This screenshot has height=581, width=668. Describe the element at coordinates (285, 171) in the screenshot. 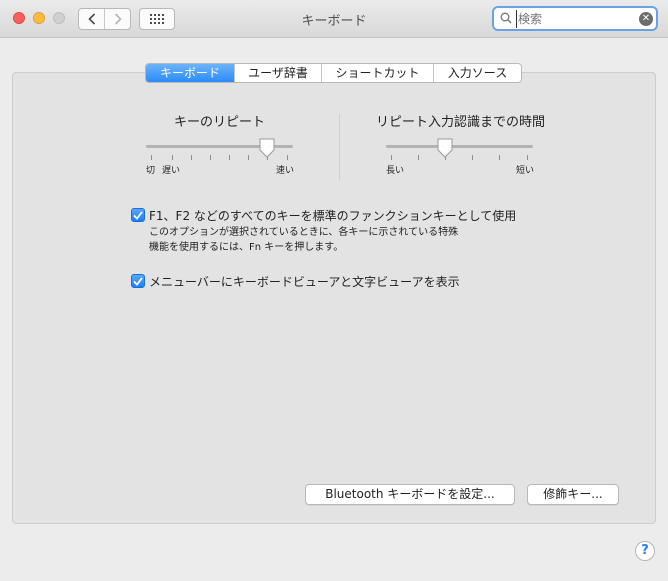

I see `key-repeat-fast-label: 速い` at that location.